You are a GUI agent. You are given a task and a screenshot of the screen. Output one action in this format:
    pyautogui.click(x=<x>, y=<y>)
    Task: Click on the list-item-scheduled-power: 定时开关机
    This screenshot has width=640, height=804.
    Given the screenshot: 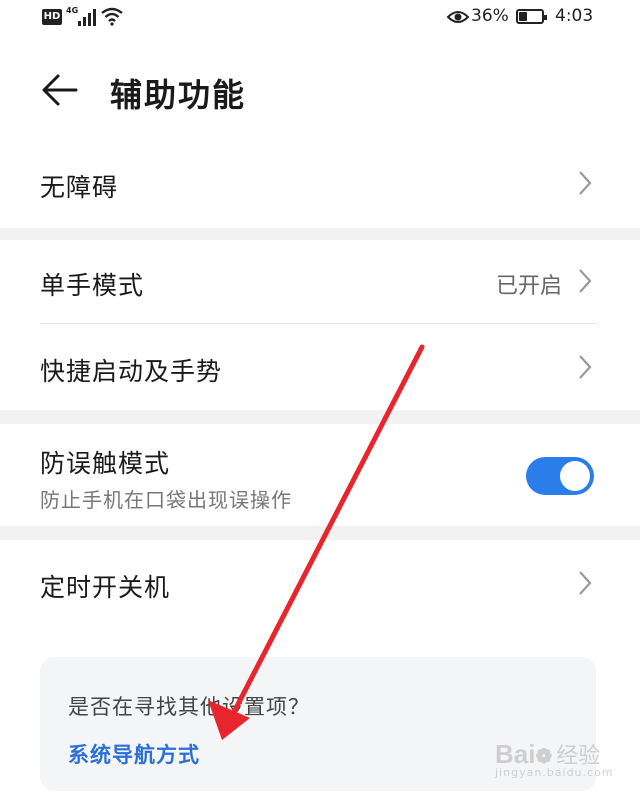 What is the action you would take?
    pyautogui.click(x=320, y=585)
    